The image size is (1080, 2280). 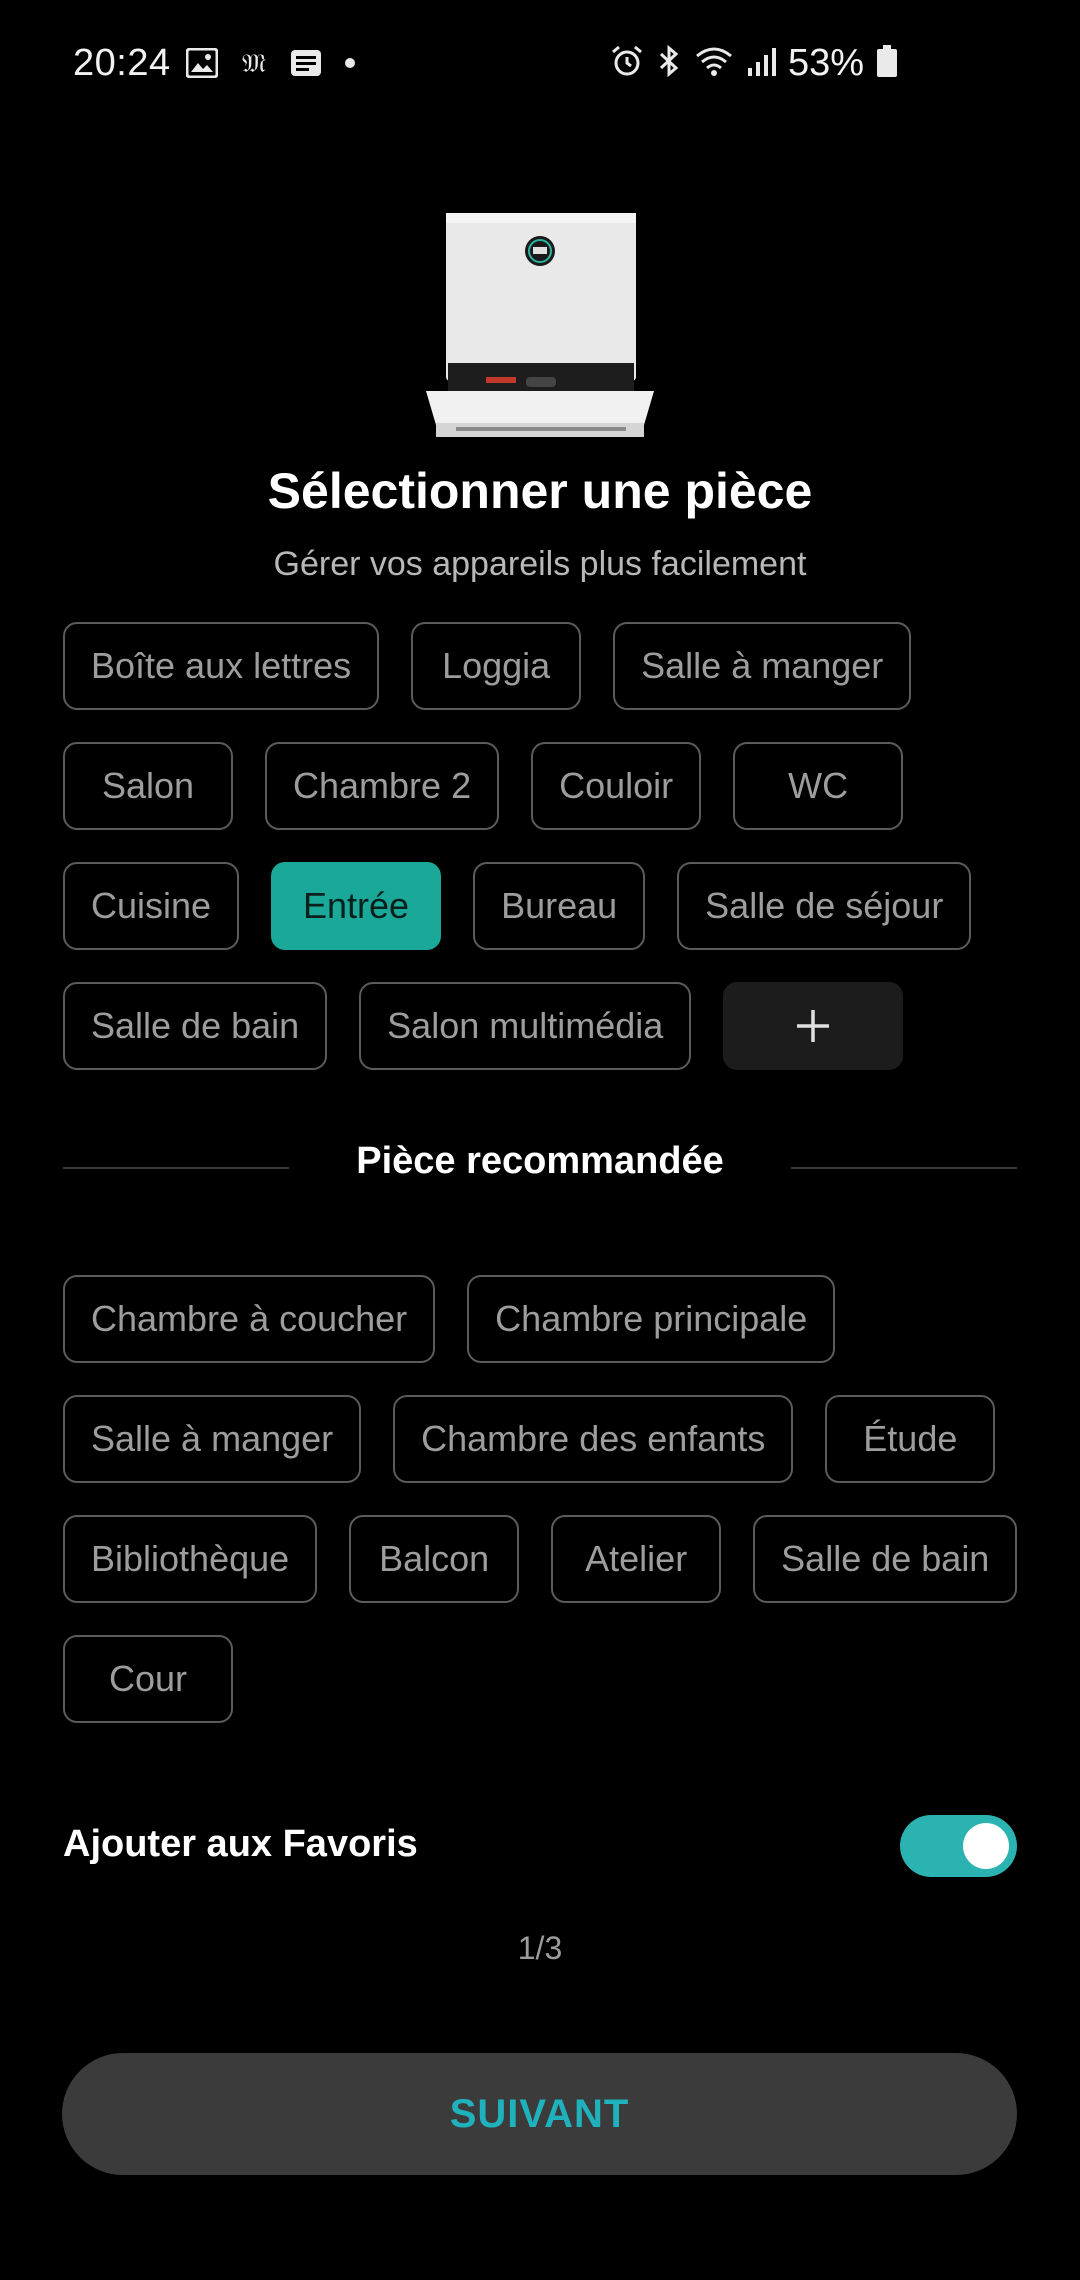 I want to click on room-chip: Couloir, so click(x=616, y=786).